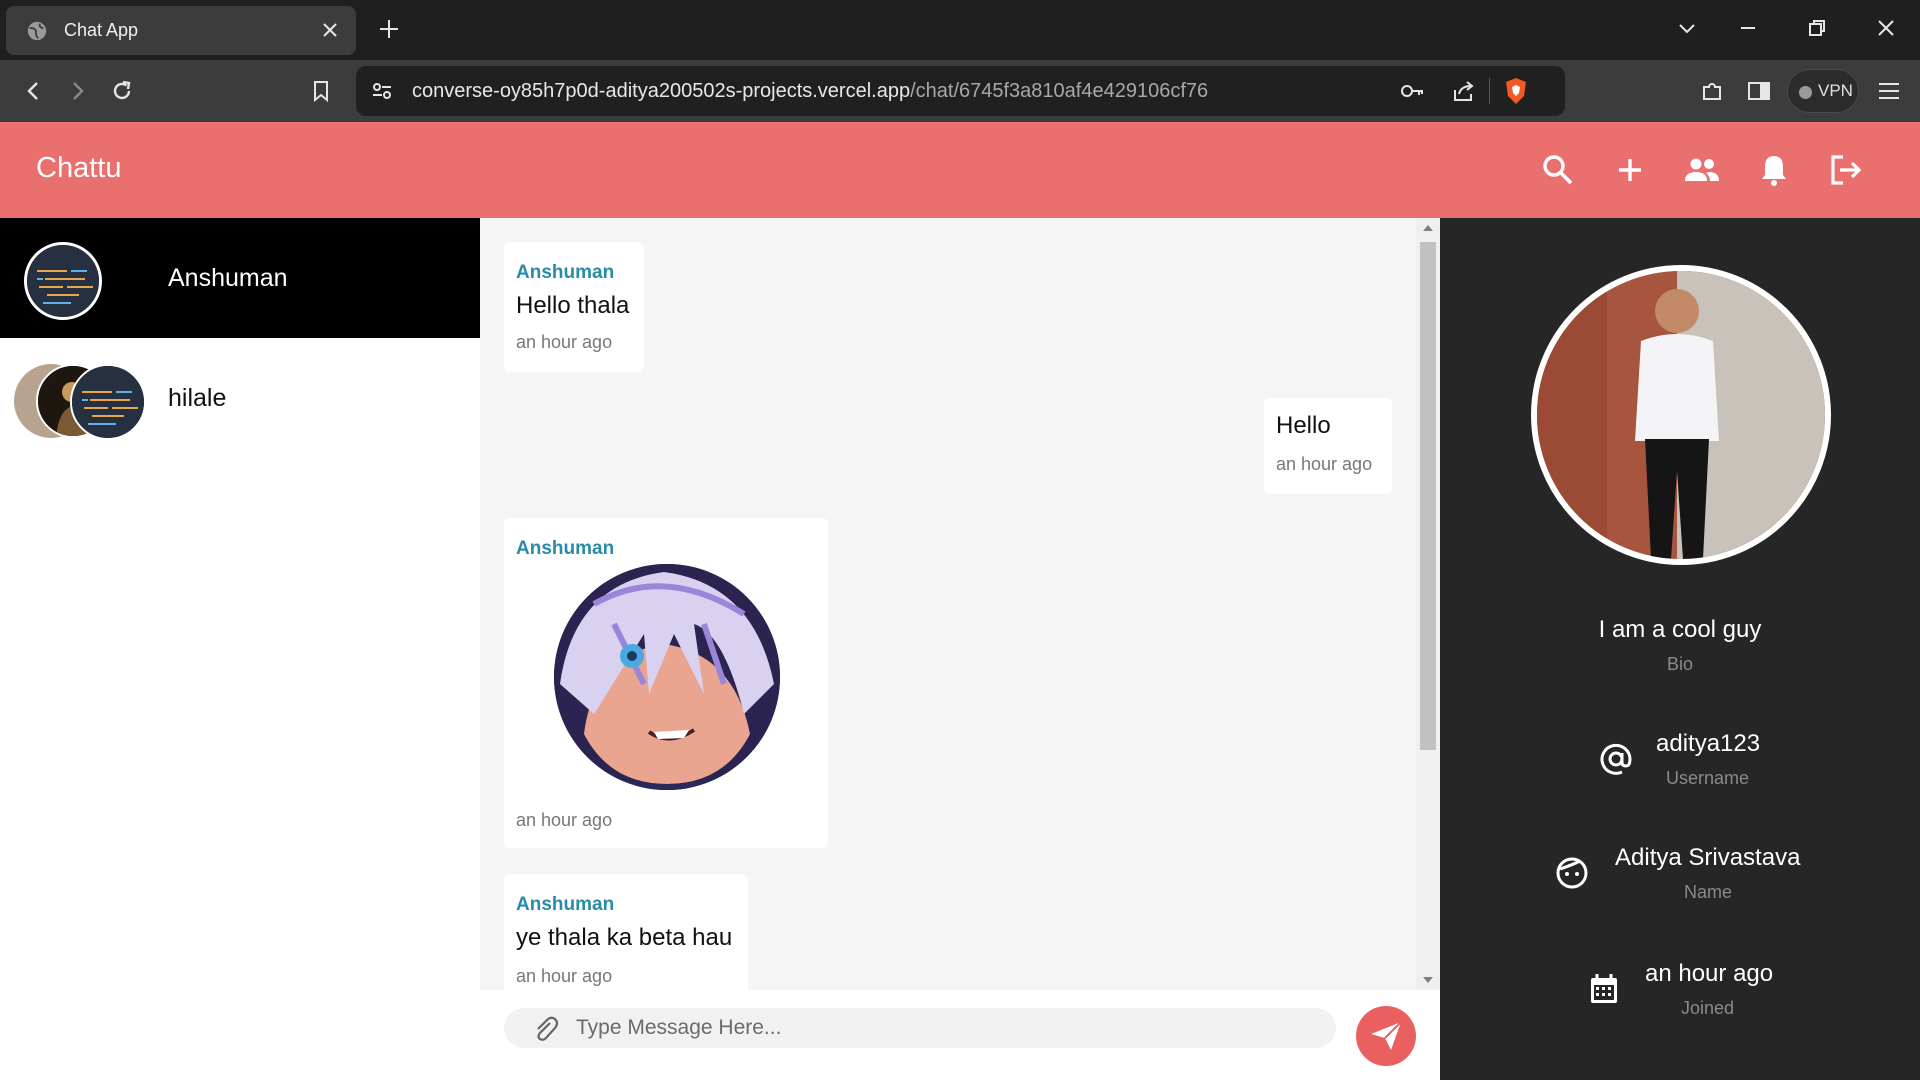 The width and height of the screenshot is (1920, 1080). Describe the element at coordinates (1835, 90) in the screenshot. I see `vpn-label: VPN` at that location.